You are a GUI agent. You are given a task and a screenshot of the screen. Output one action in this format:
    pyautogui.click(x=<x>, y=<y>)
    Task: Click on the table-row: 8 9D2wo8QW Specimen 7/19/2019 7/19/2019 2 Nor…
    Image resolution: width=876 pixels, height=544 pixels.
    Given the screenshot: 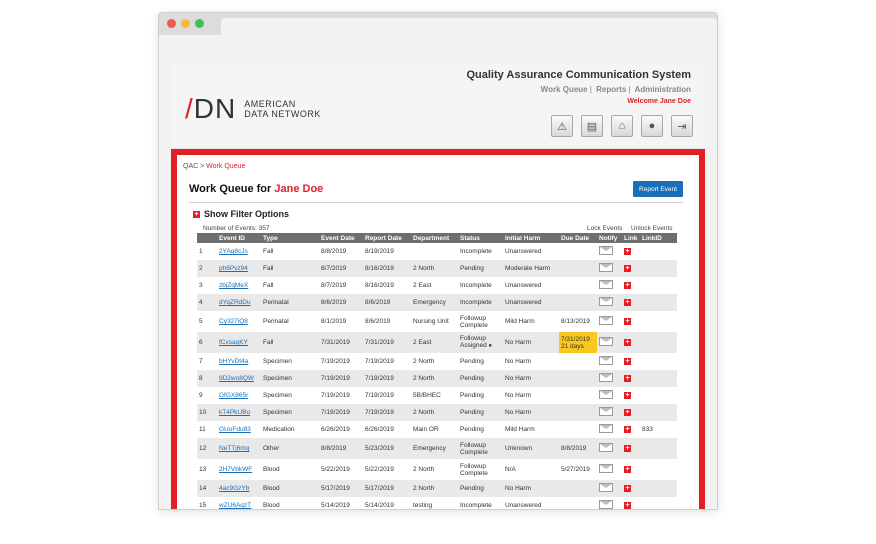 What is the action you would take?
    pyautogui.click(x=437, y=378)
    